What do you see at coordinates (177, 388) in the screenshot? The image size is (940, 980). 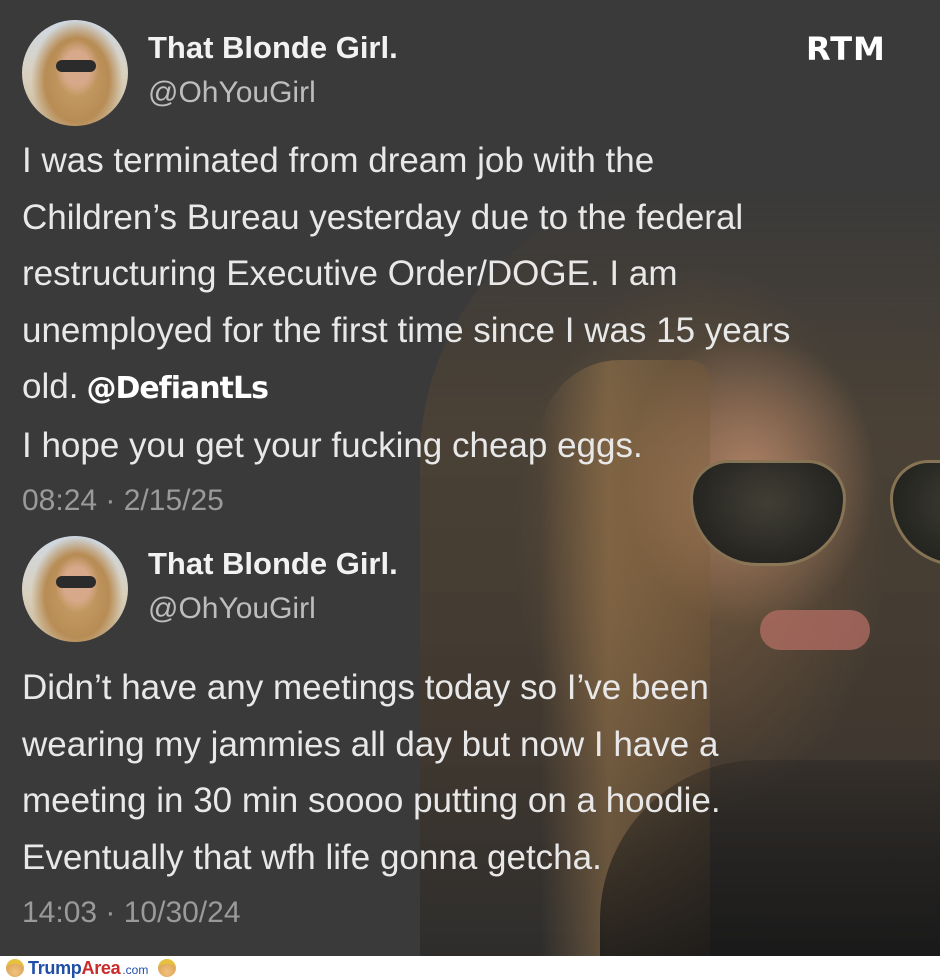 I see `mention-link: @DefiantLs` at bounding box center [177, 388].